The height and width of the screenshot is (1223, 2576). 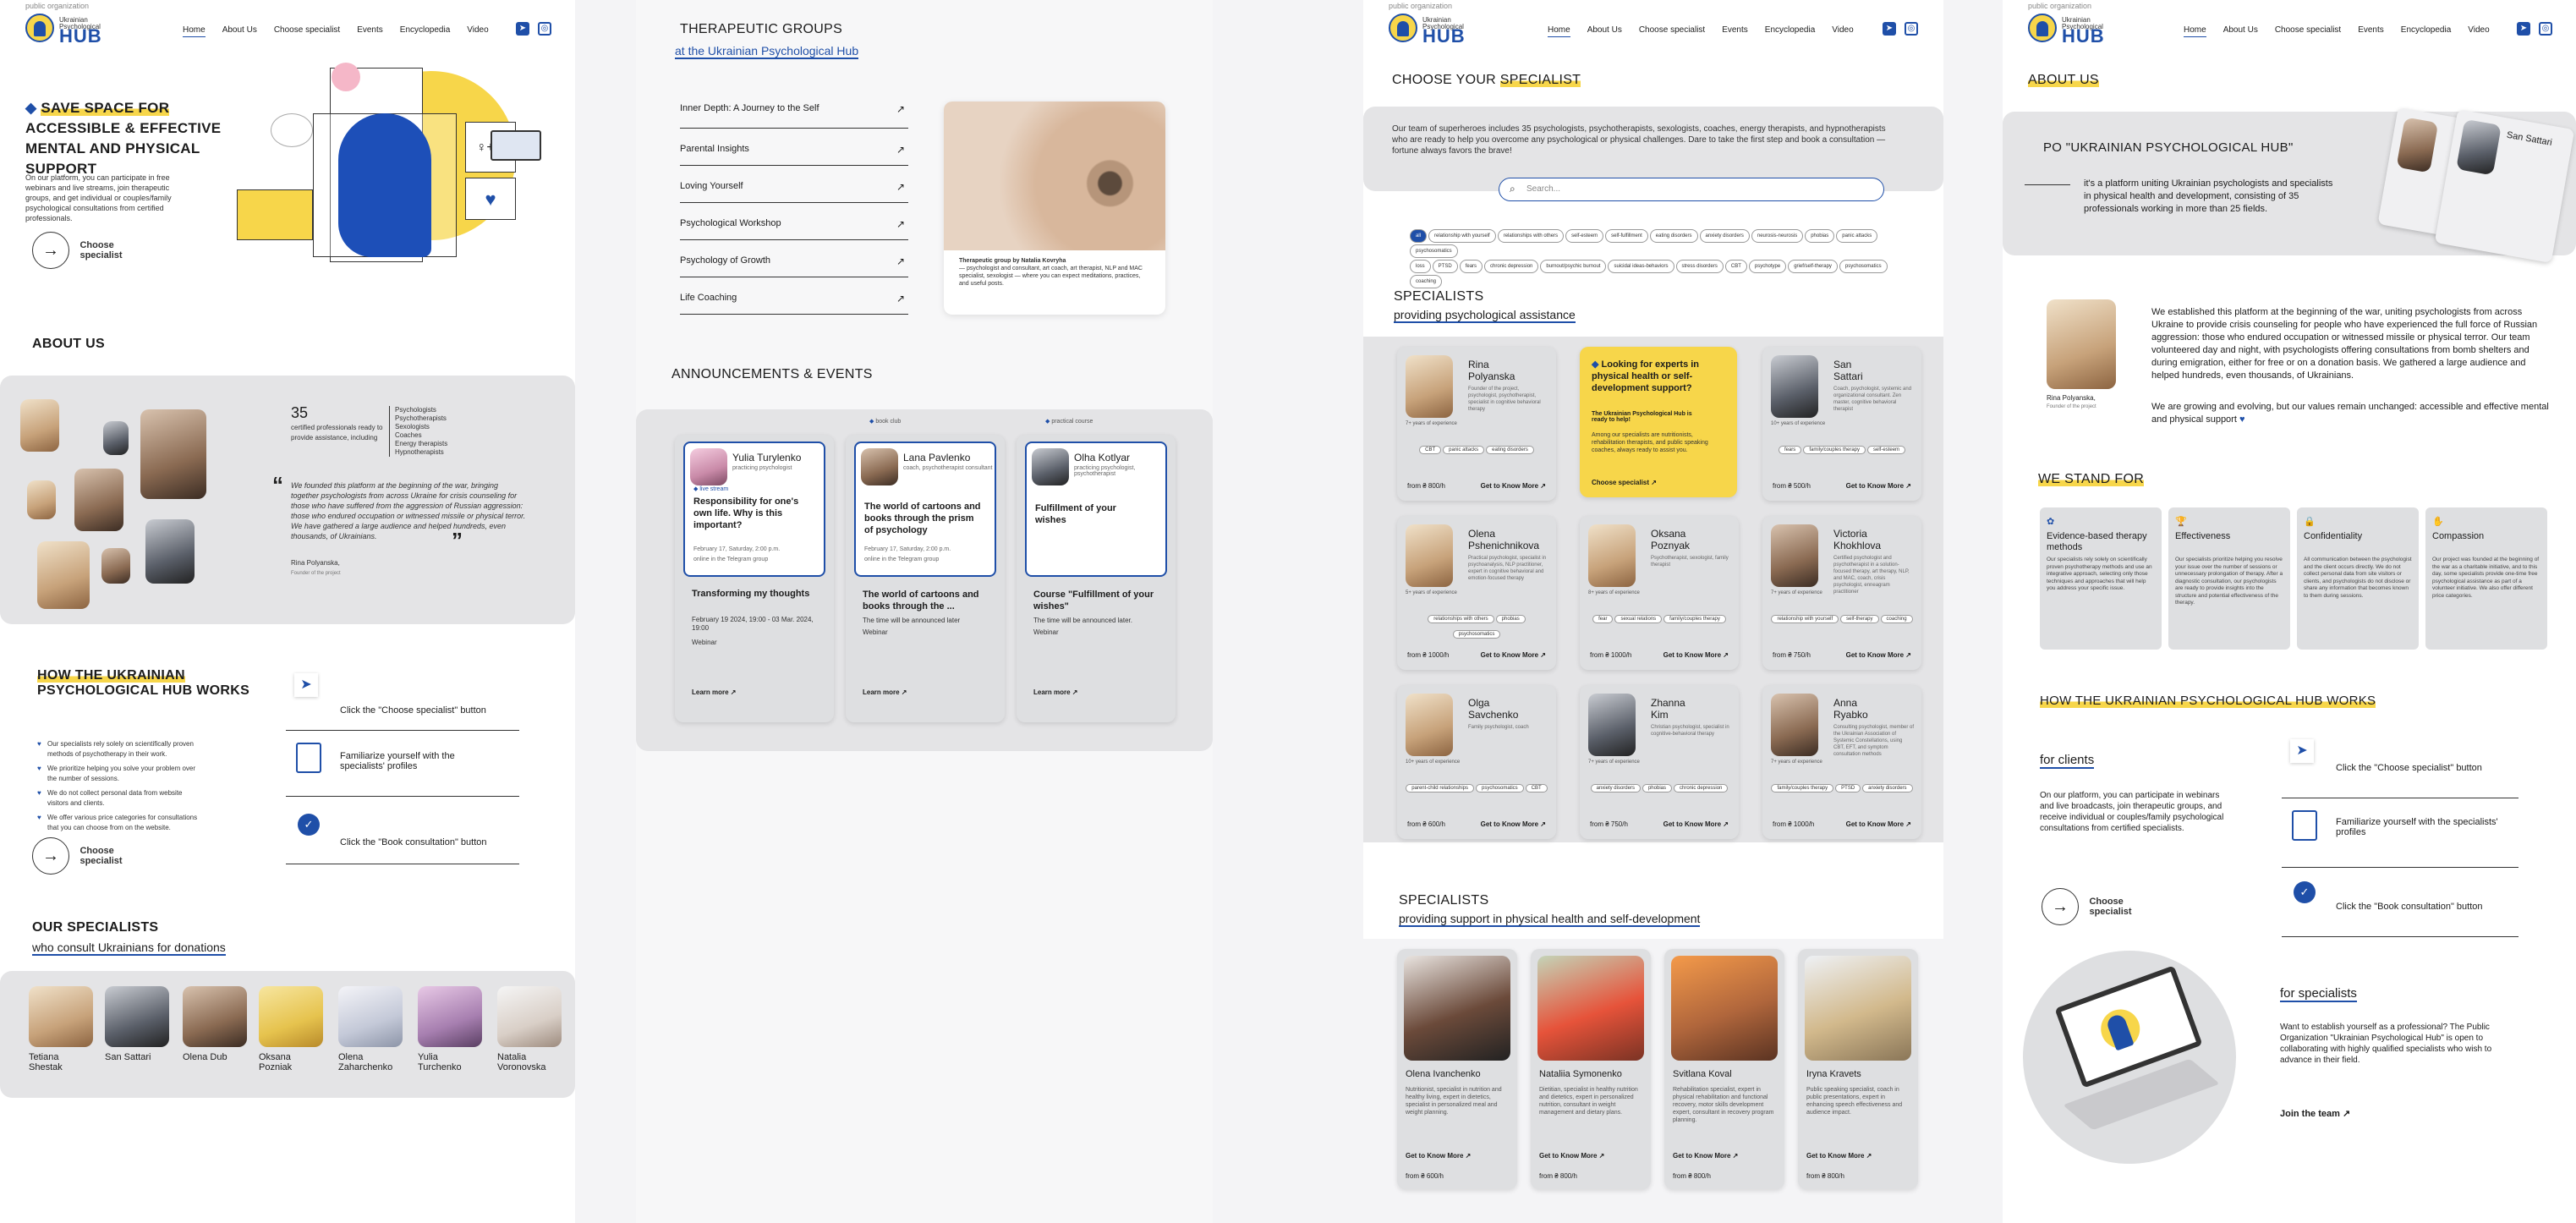 What do you see at coordinates (794, 221) in the screenshot?
I see `group-item: Psychological Workshop ↗` at bounding box center [794, 221].